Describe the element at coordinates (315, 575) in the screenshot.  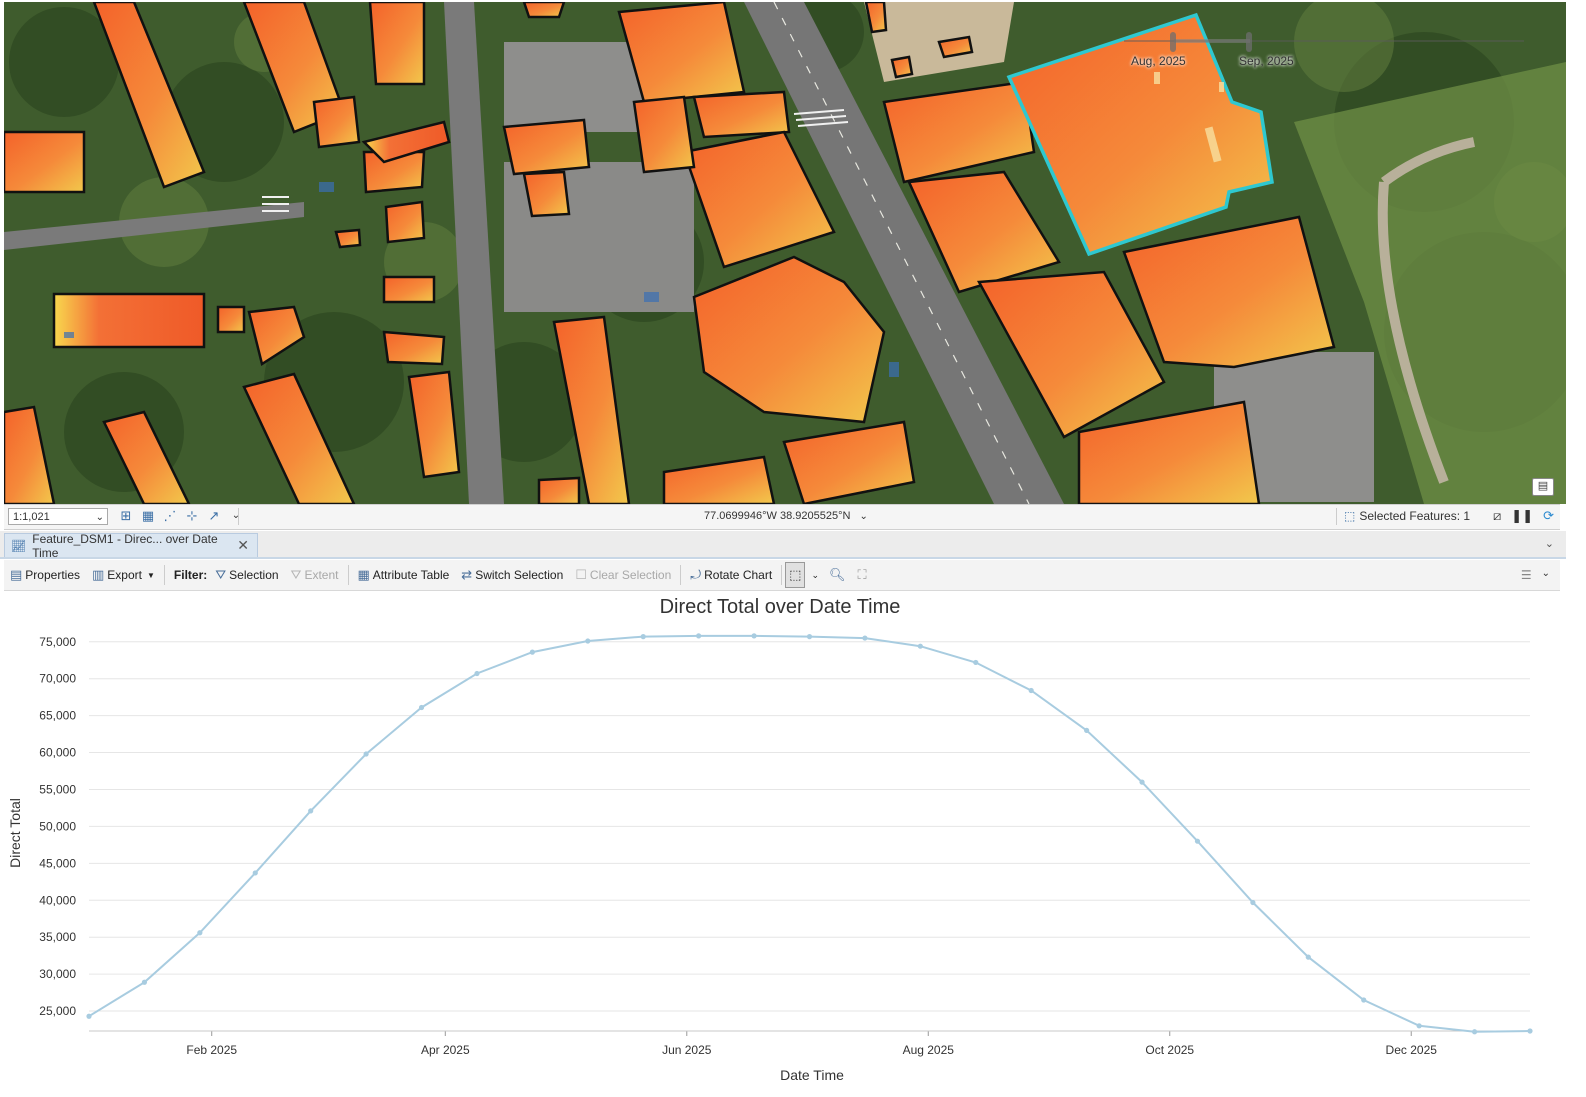
I see `filter-extent-button: ⛛ Extent` at that location.